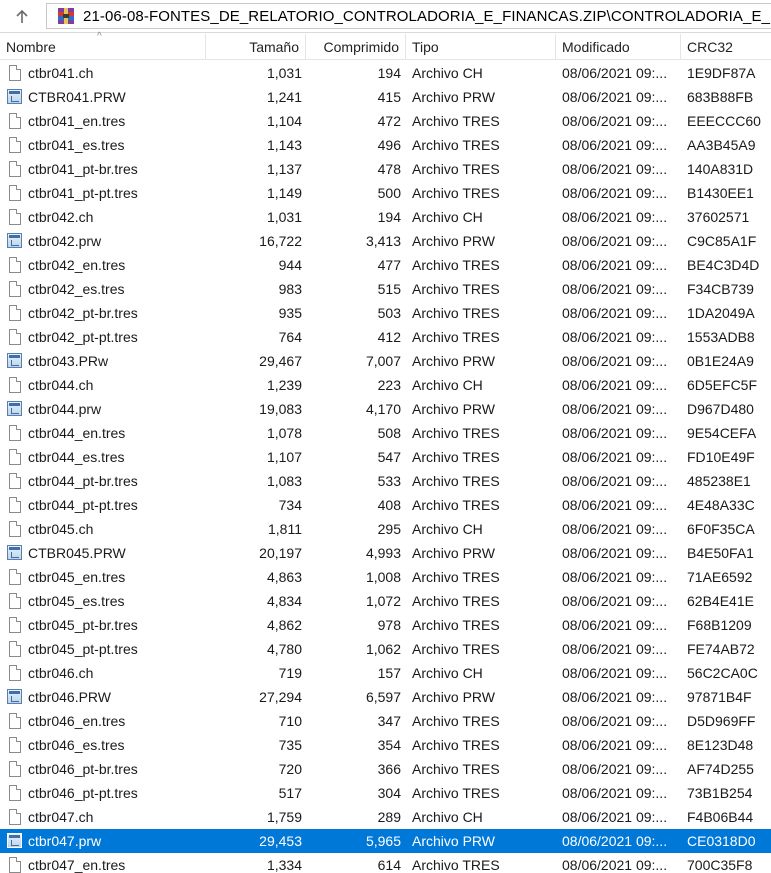 The height and width of the screenshot is (873, 771). Describe the element at coordinates (447, 673) in the screenshot. I see `file-type: Archivo CH` at that location.